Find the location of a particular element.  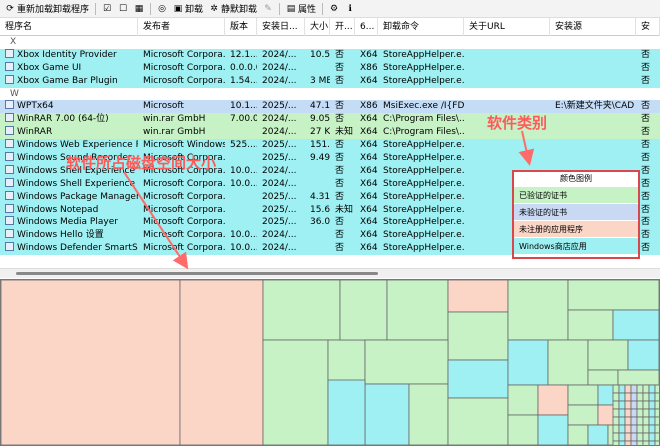

target-button: ◎ is located at coordinates (162, 9).